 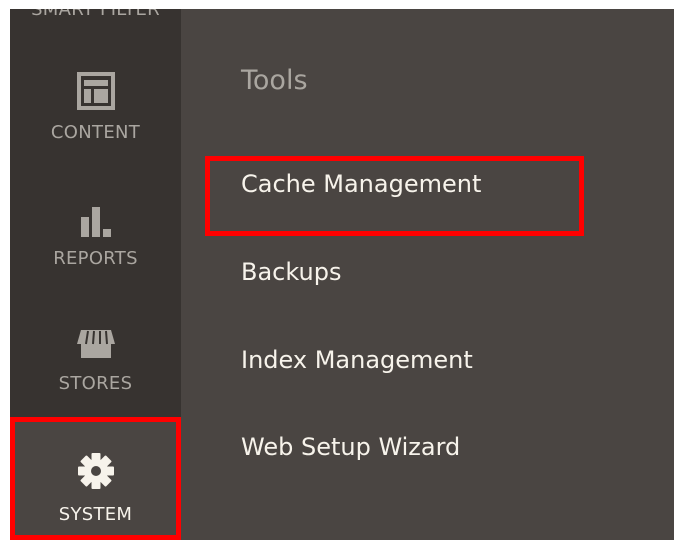 What do you see at coordinates (95, 239) in the screenshot?
I see `sidebar-item-reports: REPORTS` at bounding box center [95, 239].